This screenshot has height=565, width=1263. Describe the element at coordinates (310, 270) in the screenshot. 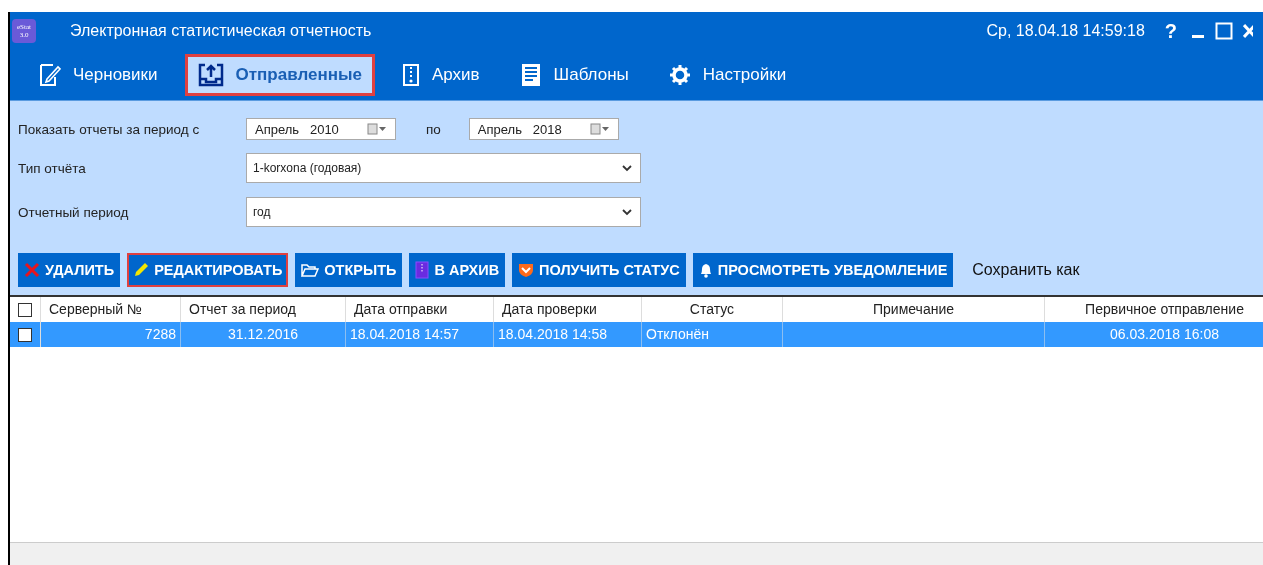

I see `folder-icon` at that location.